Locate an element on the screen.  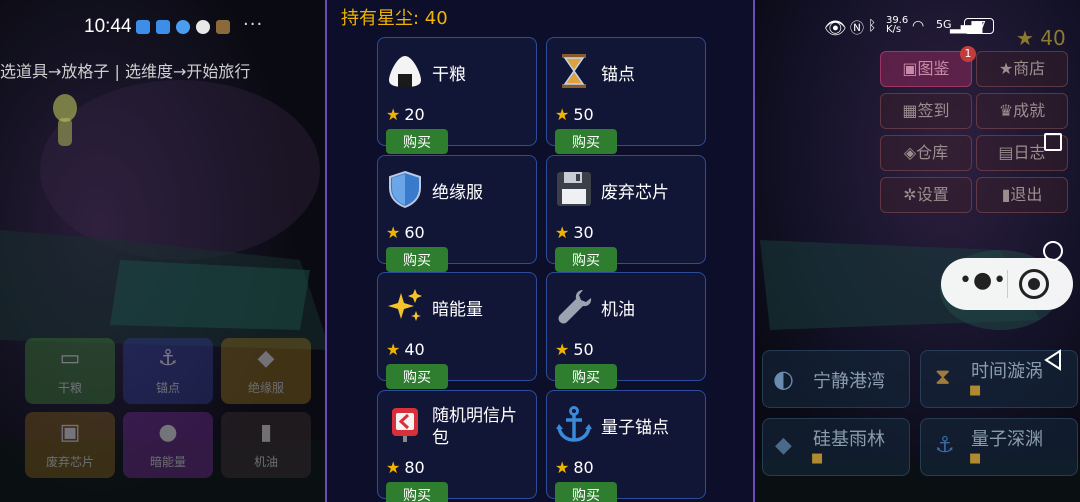
box-icon: ◈ is located at coordinates (910, 152).